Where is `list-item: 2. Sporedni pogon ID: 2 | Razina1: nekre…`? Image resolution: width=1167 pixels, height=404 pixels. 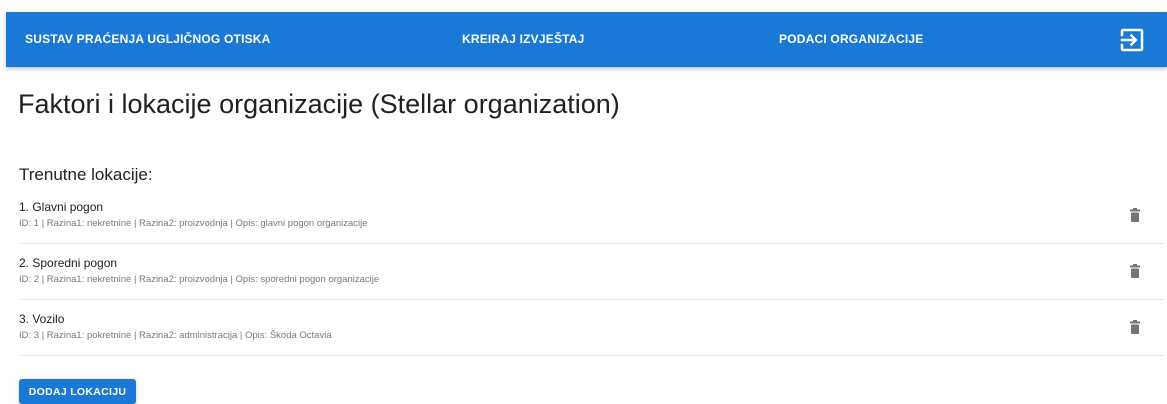 list-item: 2. Sporedni pogon ID: 2 | Razina1: nekre… is located at coordinates (591, 272).